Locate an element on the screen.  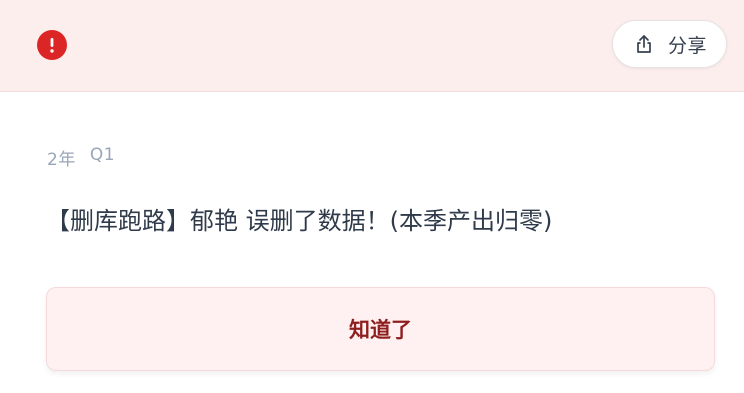
event-year: 2年 is located at coordinates (61, 160).